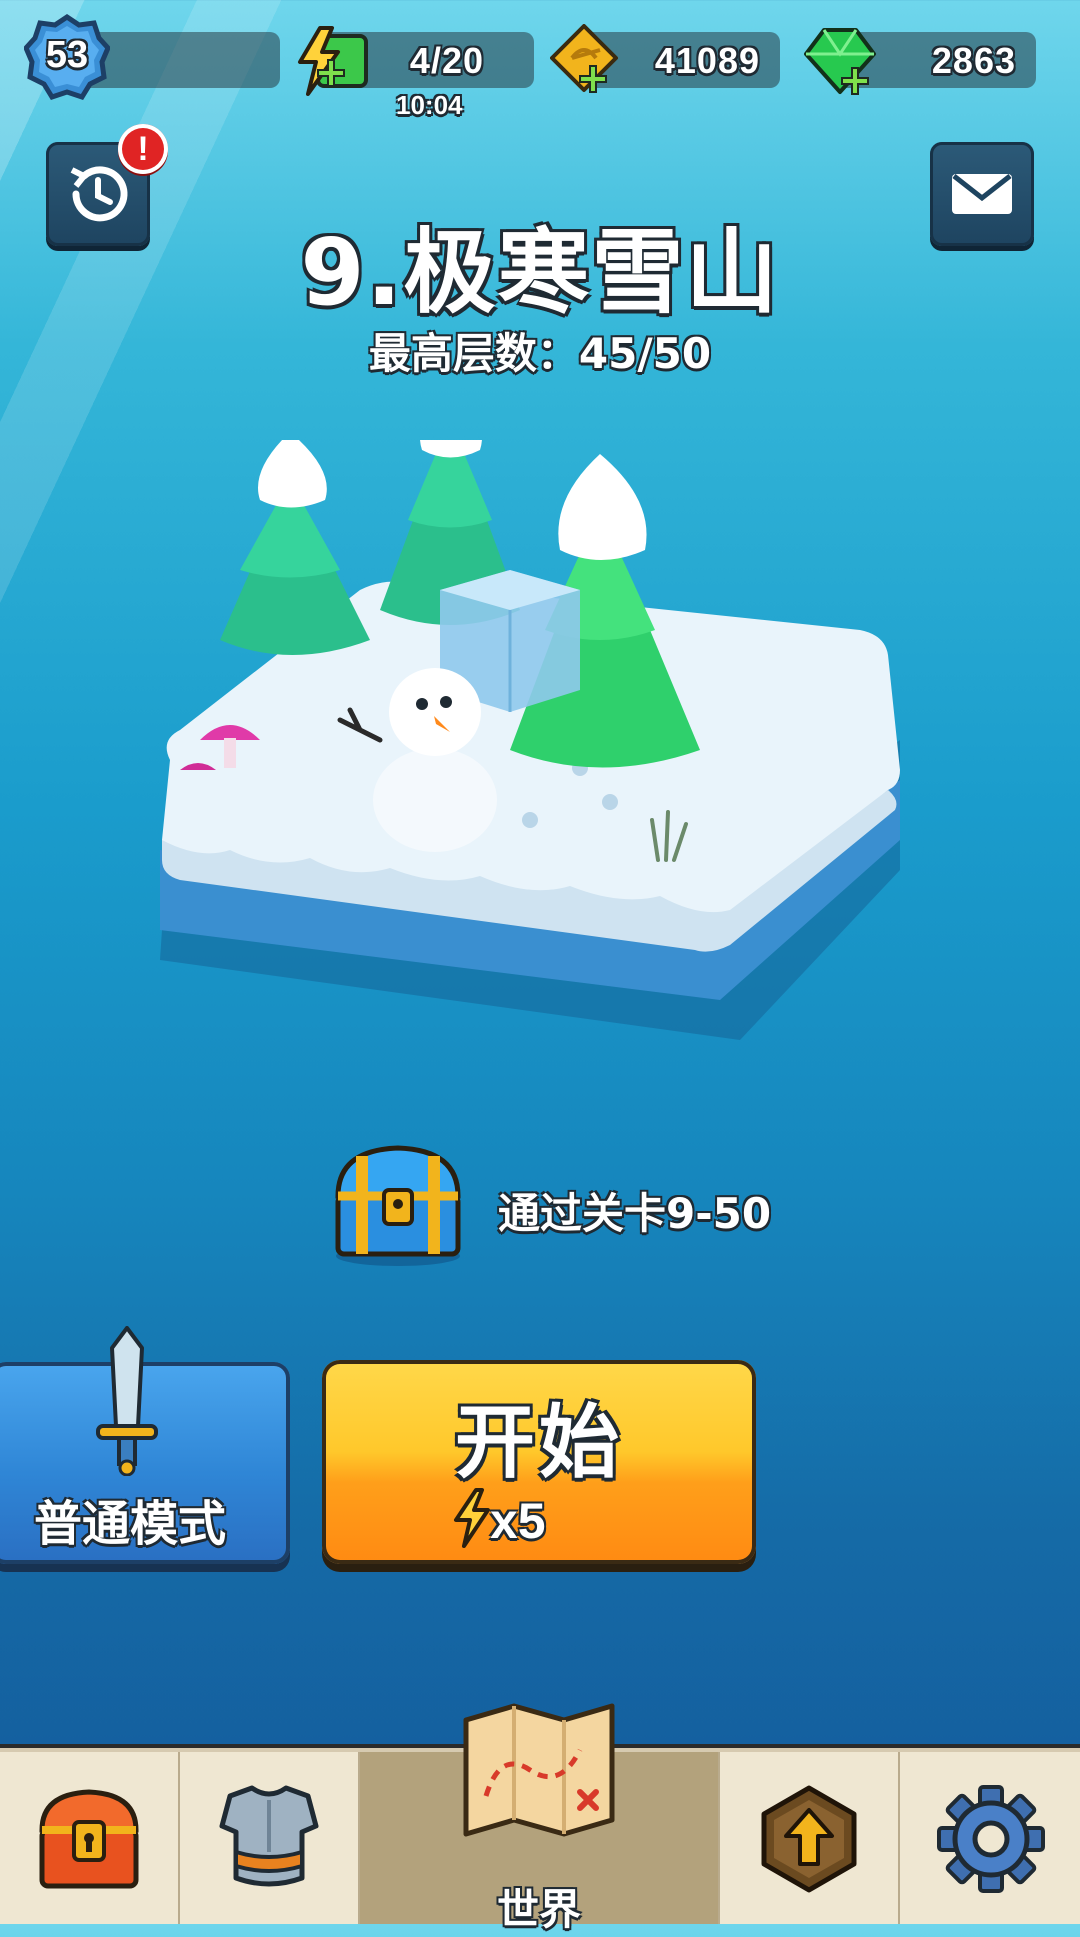 This screenshot has height=1937, width=1080. I want to click on pine-tree-left, so click(295, 547).